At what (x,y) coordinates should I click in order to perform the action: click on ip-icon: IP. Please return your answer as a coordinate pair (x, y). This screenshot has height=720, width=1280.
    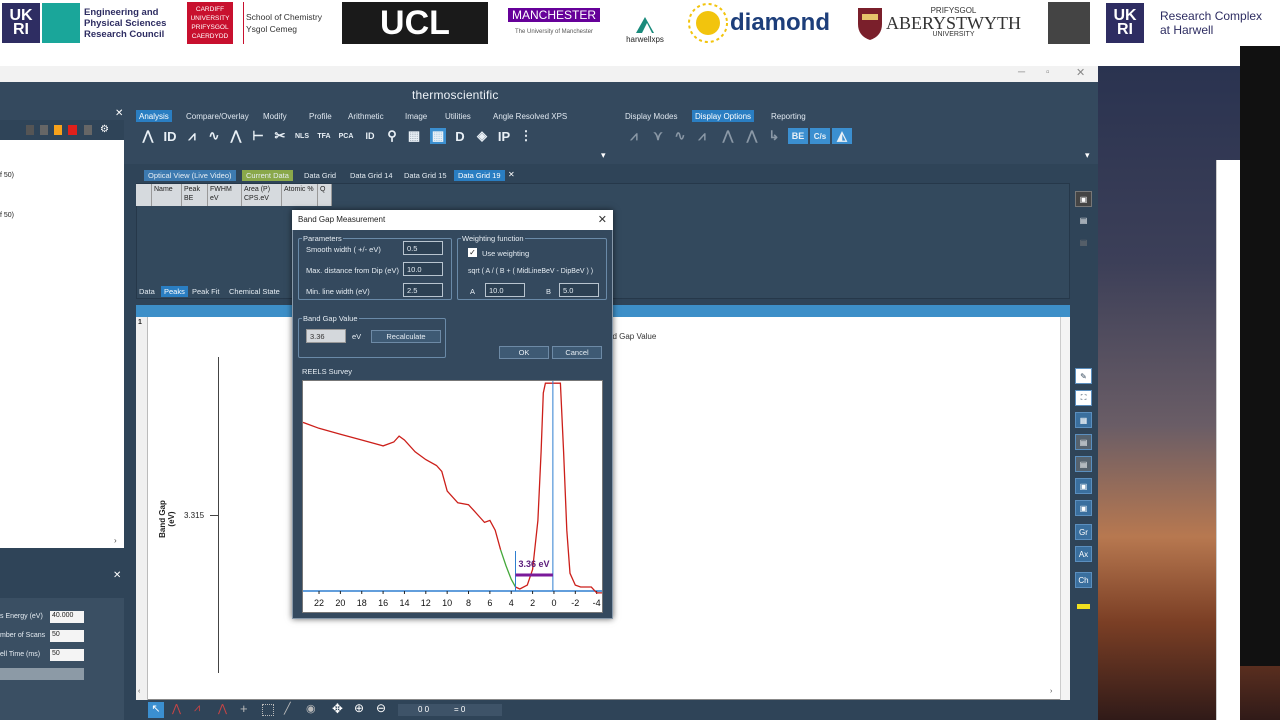
    Looking at the image, I should click on (504, 136).